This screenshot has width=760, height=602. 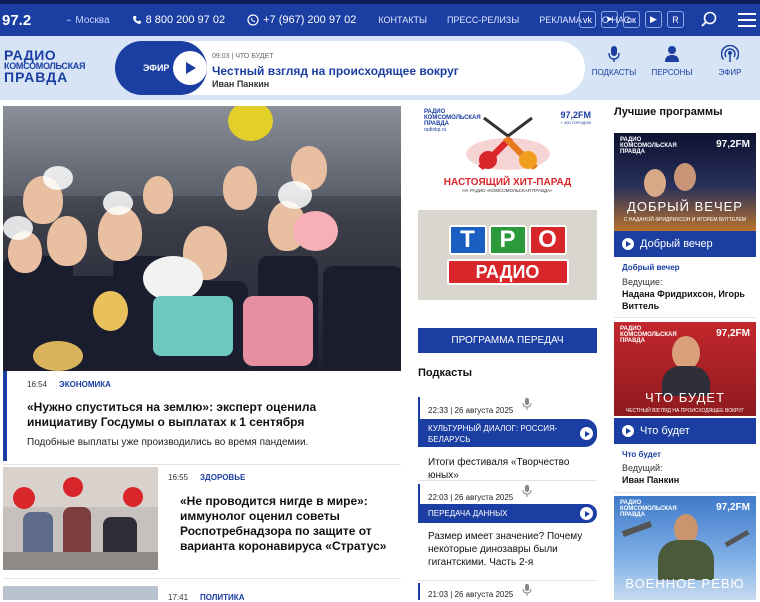 I want to click on live-label: ЭФИР, so click(x=156, y=68).